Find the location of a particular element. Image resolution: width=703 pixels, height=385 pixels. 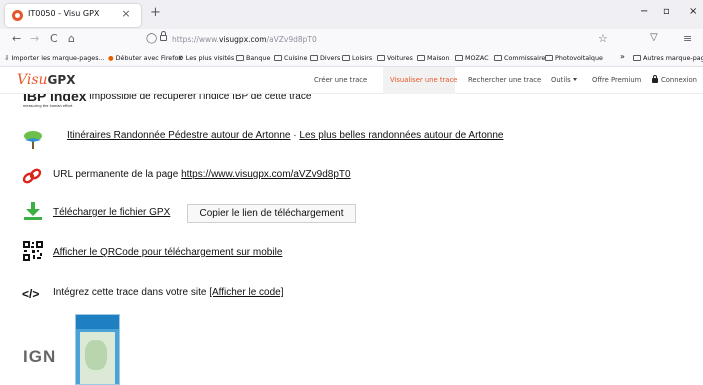

bookmark-folder-voitures: Voitures is located at coordinates (395, 58).